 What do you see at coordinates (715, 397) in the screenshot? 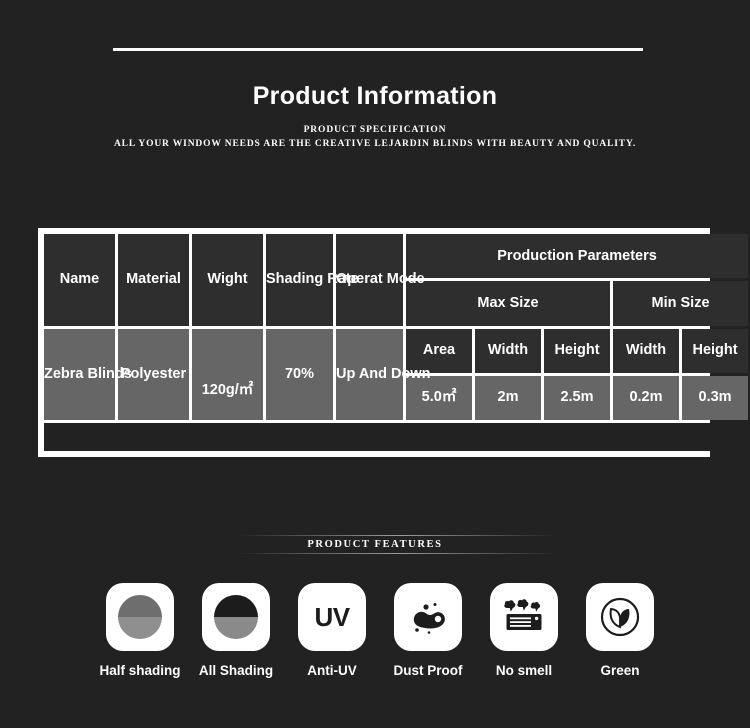
I see `cell-min-height-value: 0.3m` at bounding box center [715, 397].